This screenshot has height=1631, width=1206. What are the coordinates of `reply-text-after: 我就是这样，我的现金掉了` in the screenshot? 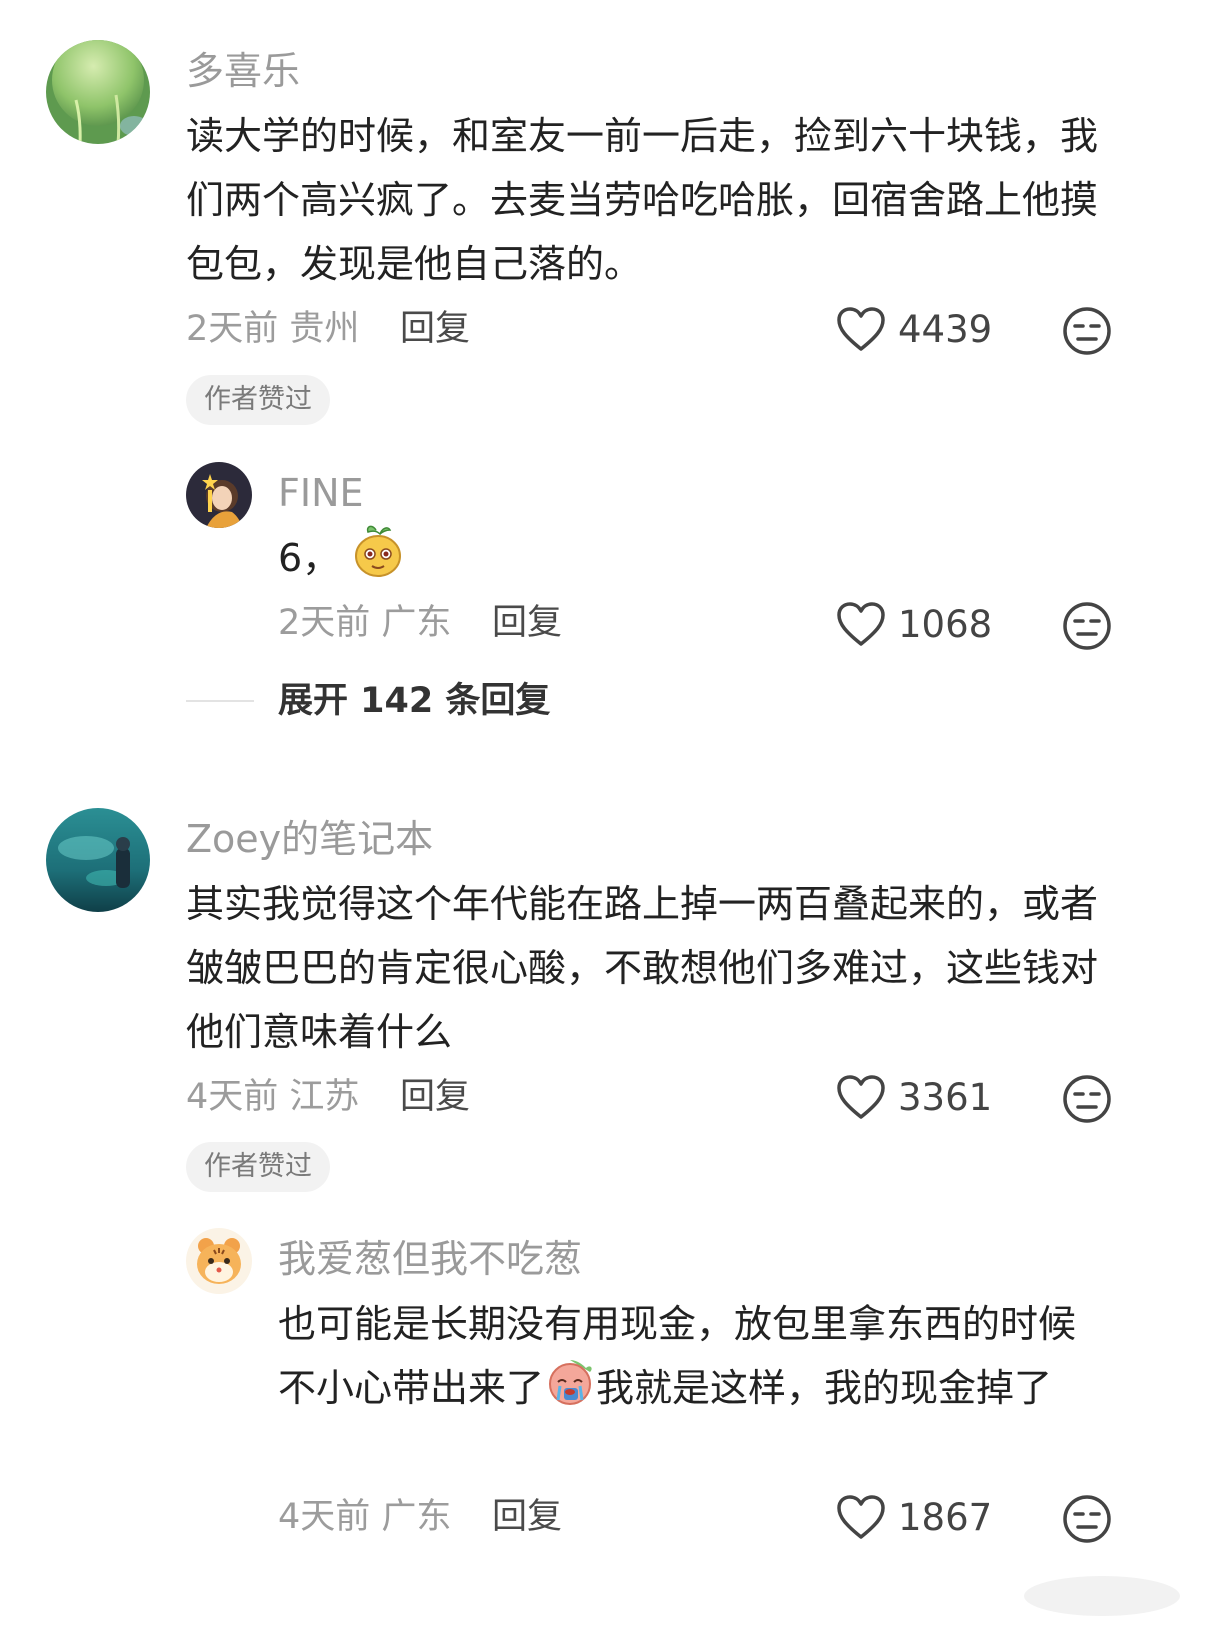 It's located at (824, 1388).